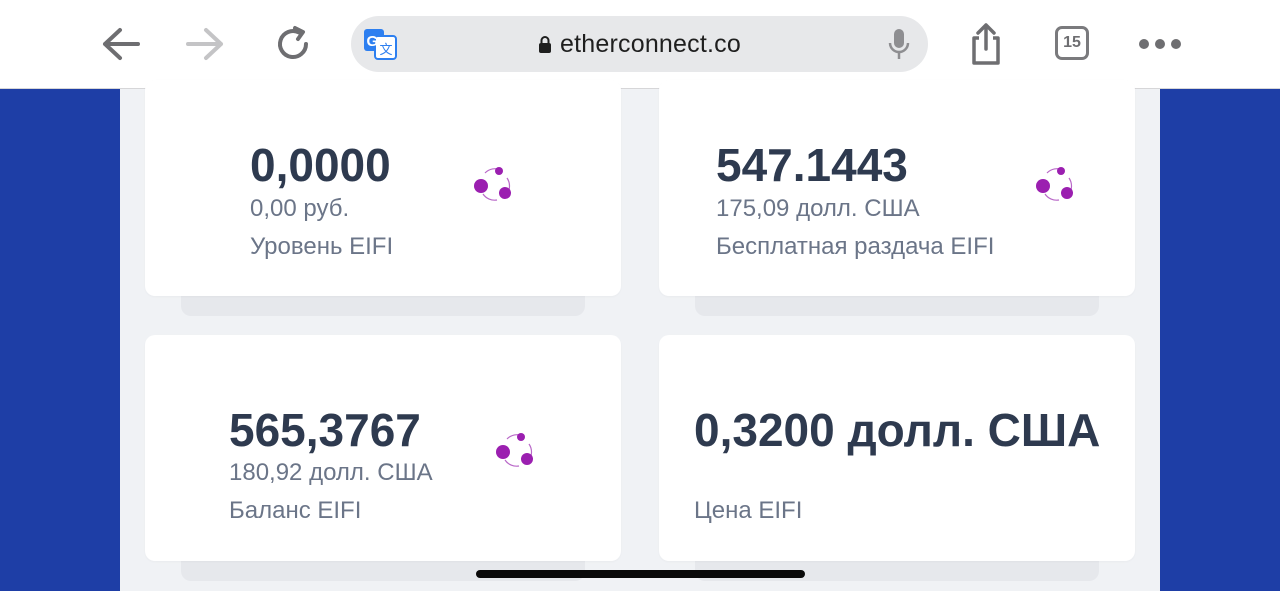  What do you see at coordinates (812, 165) in the screenshot?
I see `eifi-airdrop-value: 547.1443` at bounding box center [812, 165].